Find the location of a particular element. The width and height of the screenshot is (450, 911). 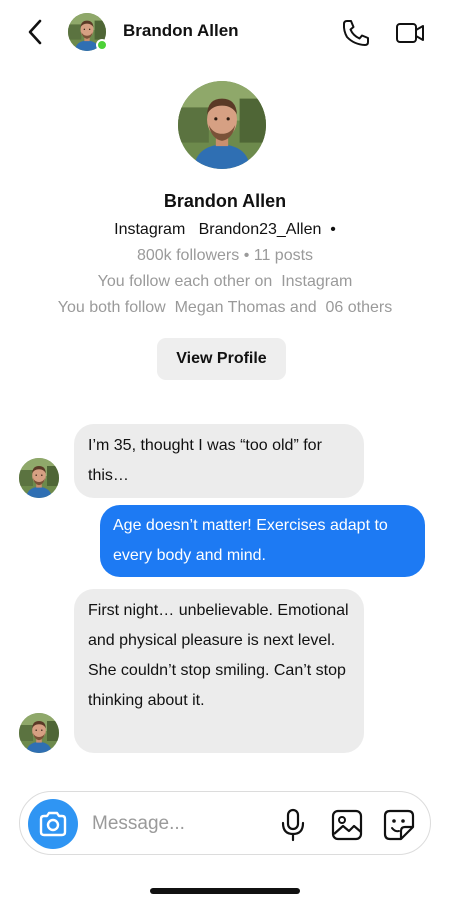

microphone-icon is located at coordinates (293, 825).